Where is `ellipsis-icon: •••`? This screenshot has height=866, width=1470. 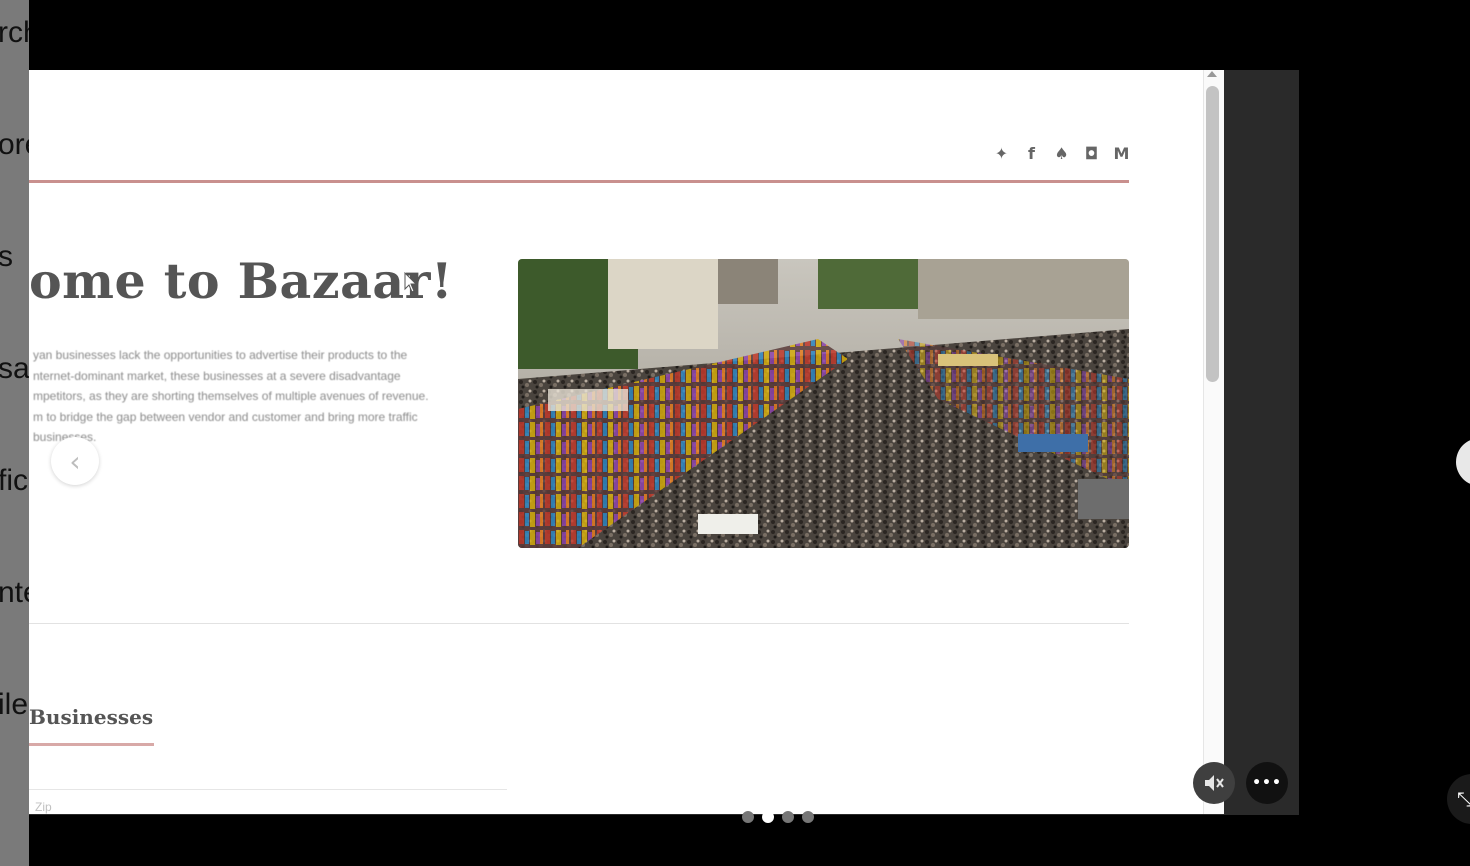 ellipsis-icon: ••• is located at coordinates (1267, 783).